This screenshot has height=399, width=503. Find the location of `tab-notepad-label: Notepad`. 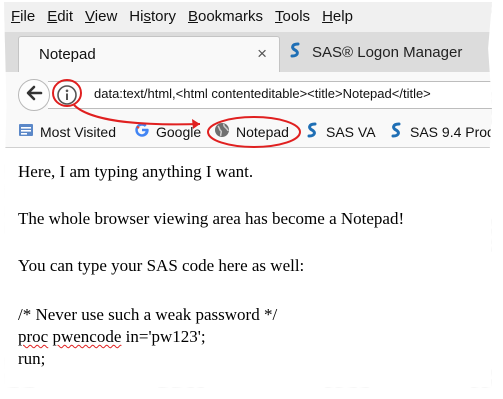

tab-notepad-label: Notepad is located at coordinates (67, 54).